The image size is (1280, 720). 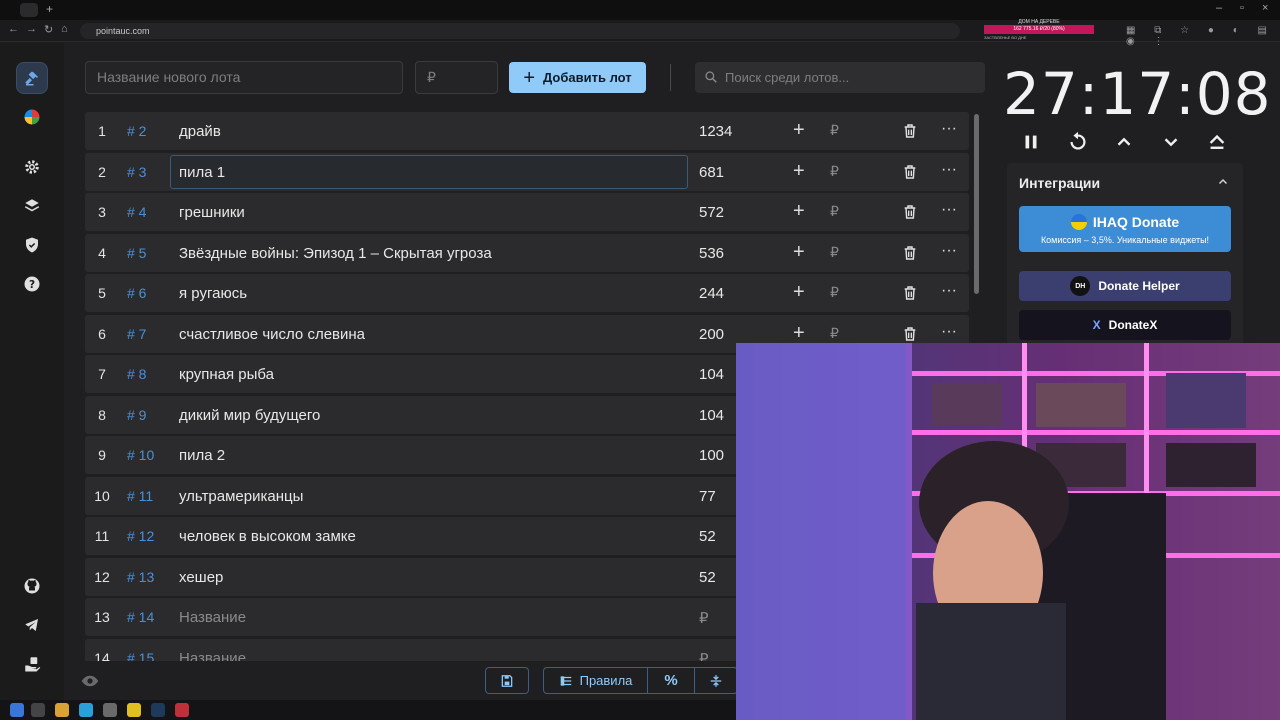 What do you see at coordinates (712, 253) in the screenshot?
I see `lot-amount: 536` at bounding box center [712, 253].